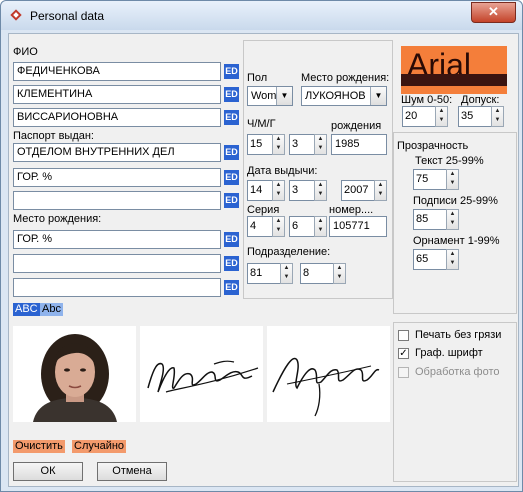 The image size is (523, 492). What do you see at coordinates (231, 287) in the screenshot?
I see `birthplace-line3-edit-button: ED` at bounding box center [231, 287].